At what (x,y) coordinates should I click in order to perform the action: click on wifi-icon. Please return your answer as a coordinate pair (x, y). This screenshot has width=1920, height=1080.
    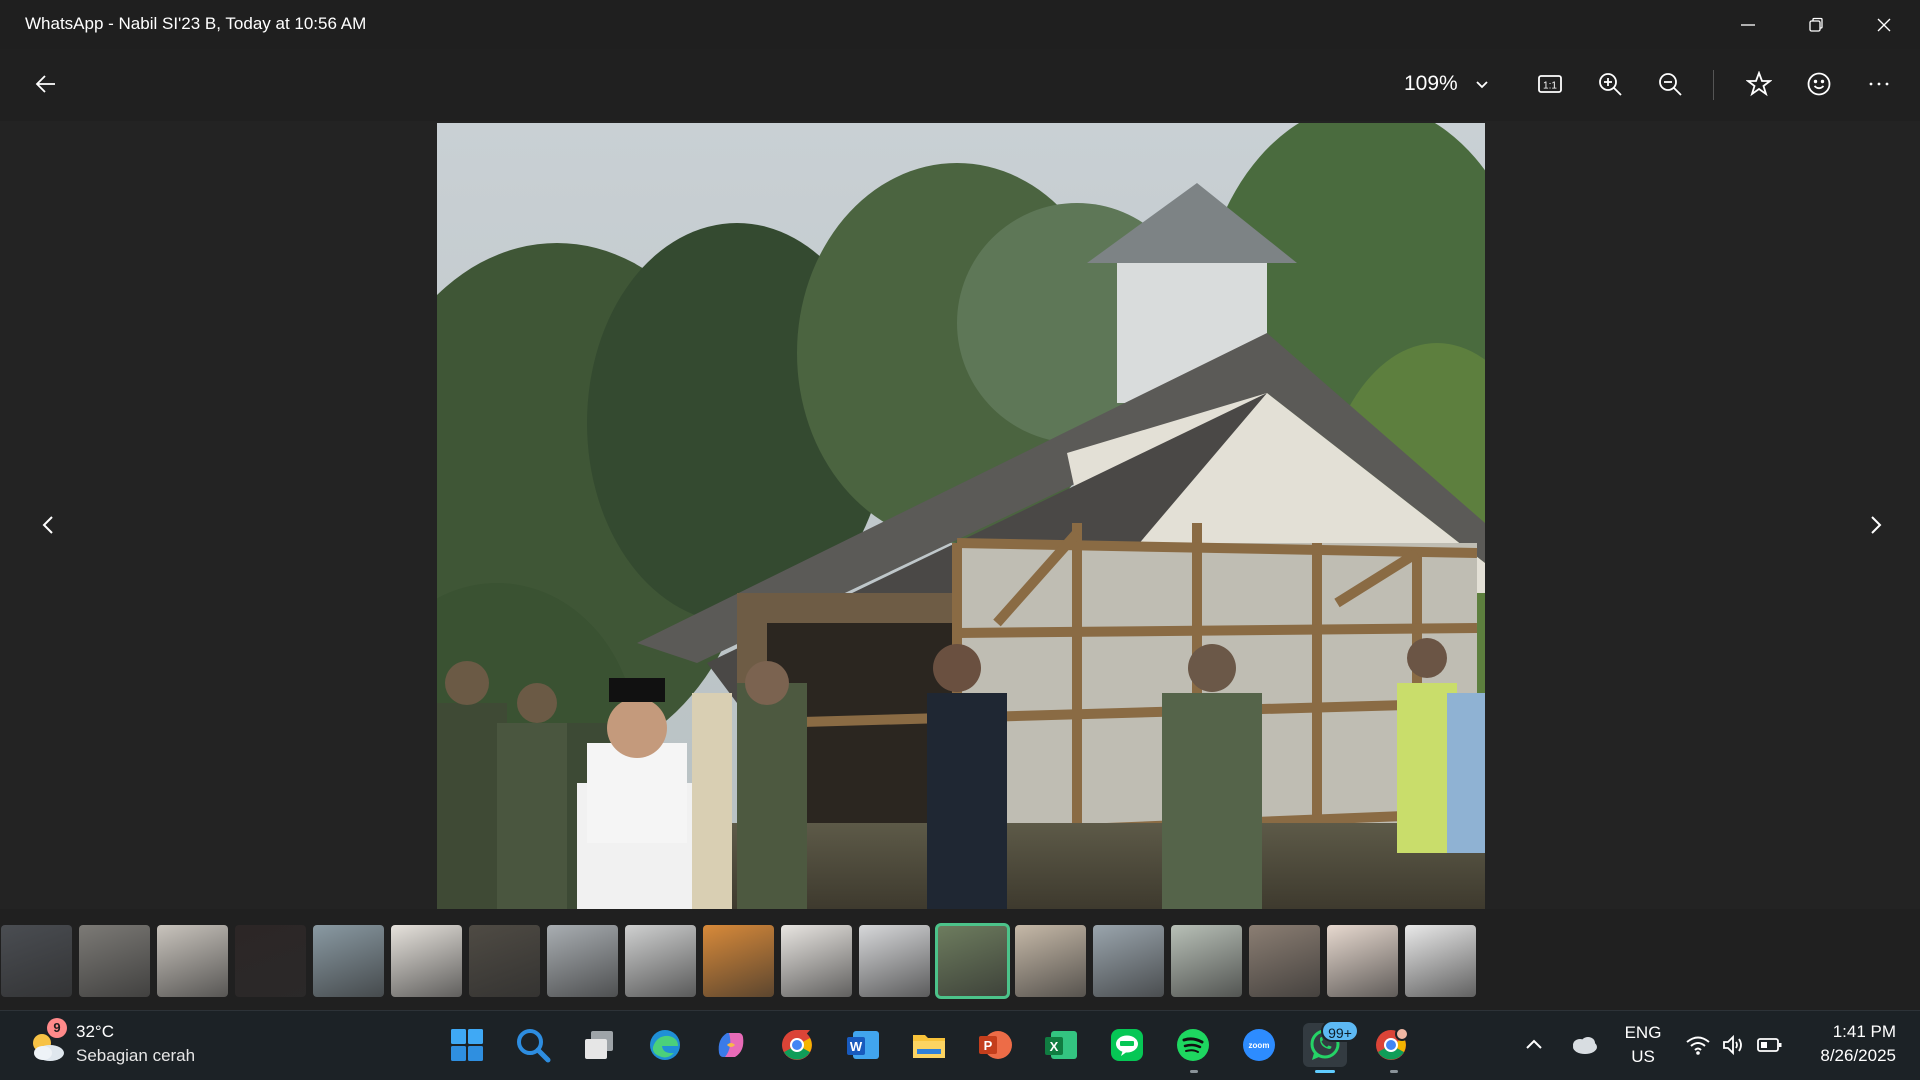
    Looking at the image, I should click on (1698, 1045).